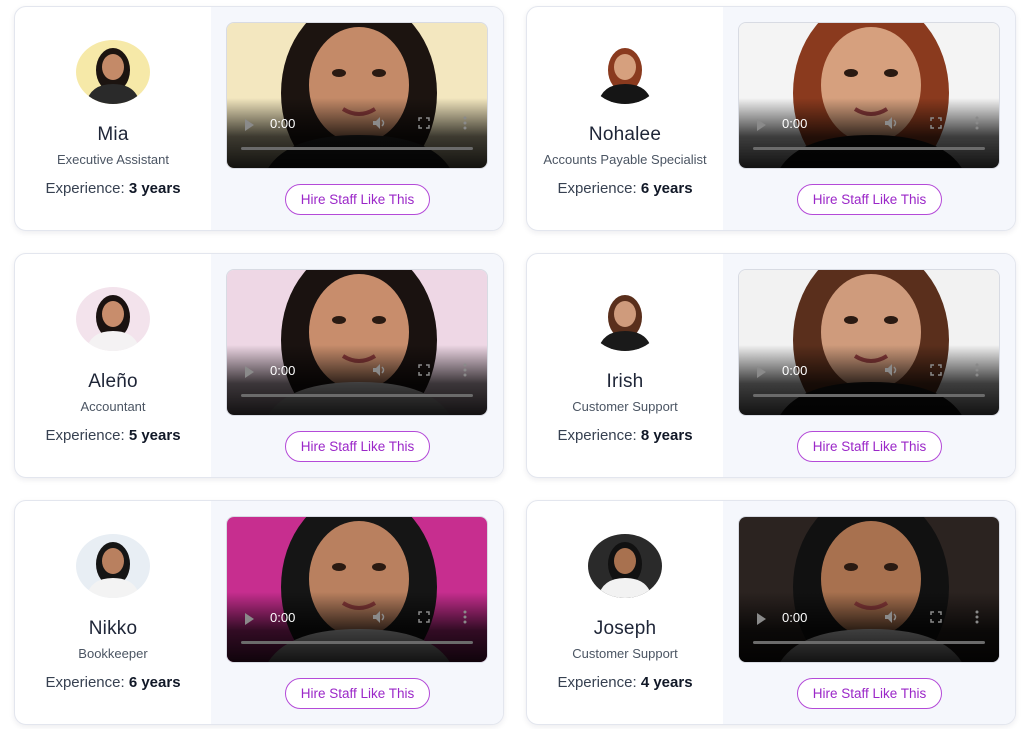  I want to click on experience-value: 4 years, so click(666, 682).